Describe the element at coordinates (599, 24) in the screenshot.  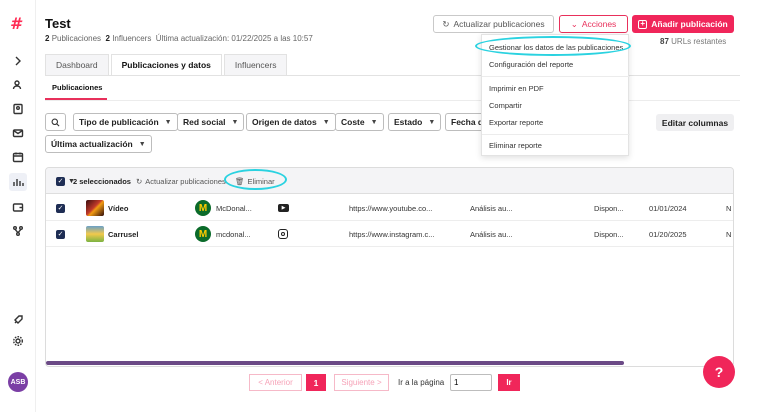
I see `actions-label: Acciones` at that location.